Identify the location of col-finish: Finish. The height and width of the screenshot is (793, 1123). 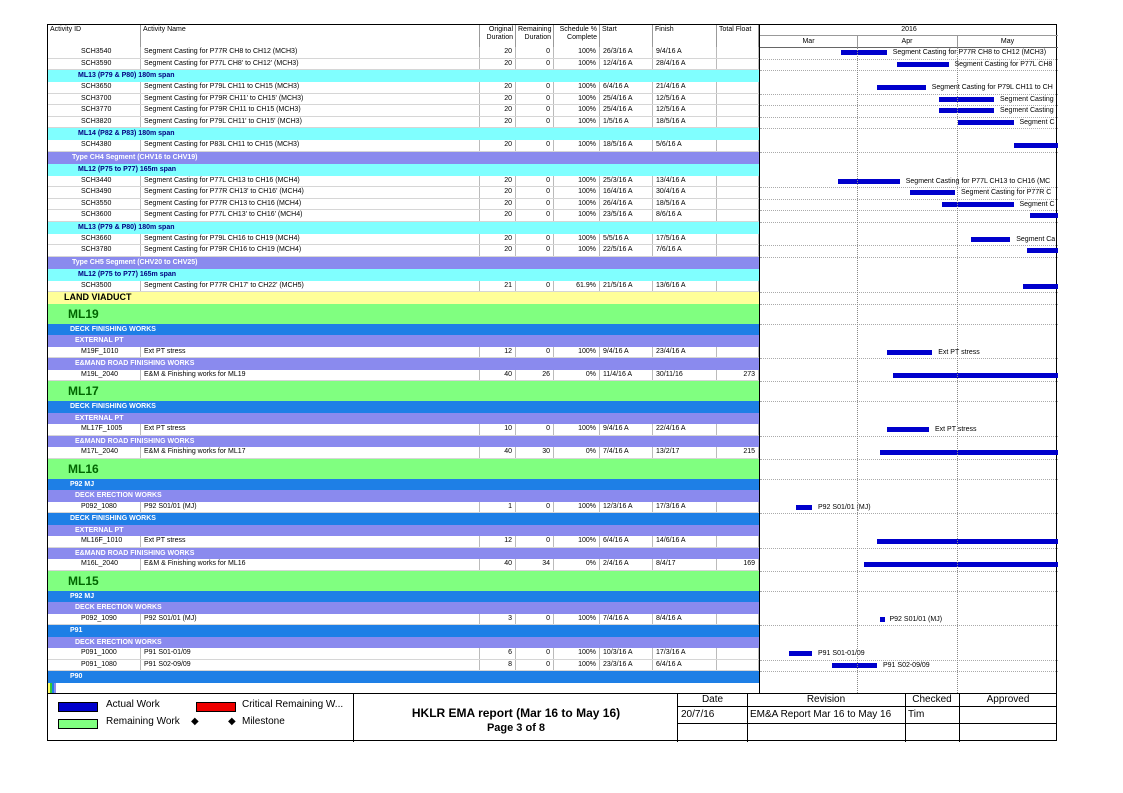
(685, 36).